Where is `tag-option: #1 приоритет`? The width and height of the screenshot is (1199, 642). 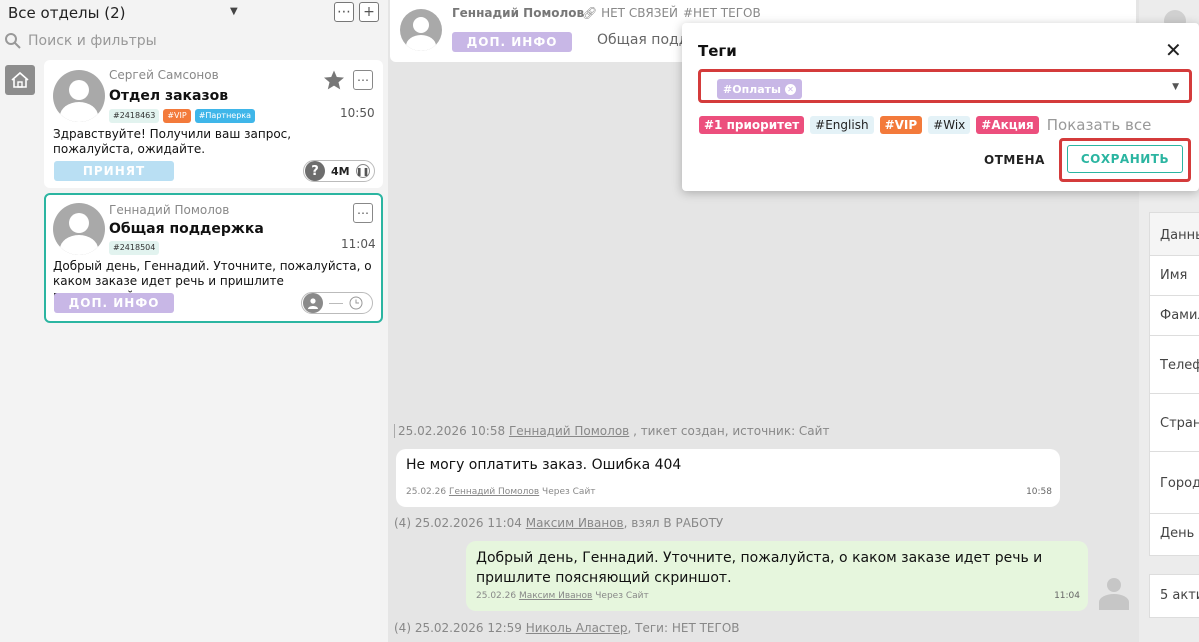 tag-option: #1 приоритет is located at coordinates (752, 125).